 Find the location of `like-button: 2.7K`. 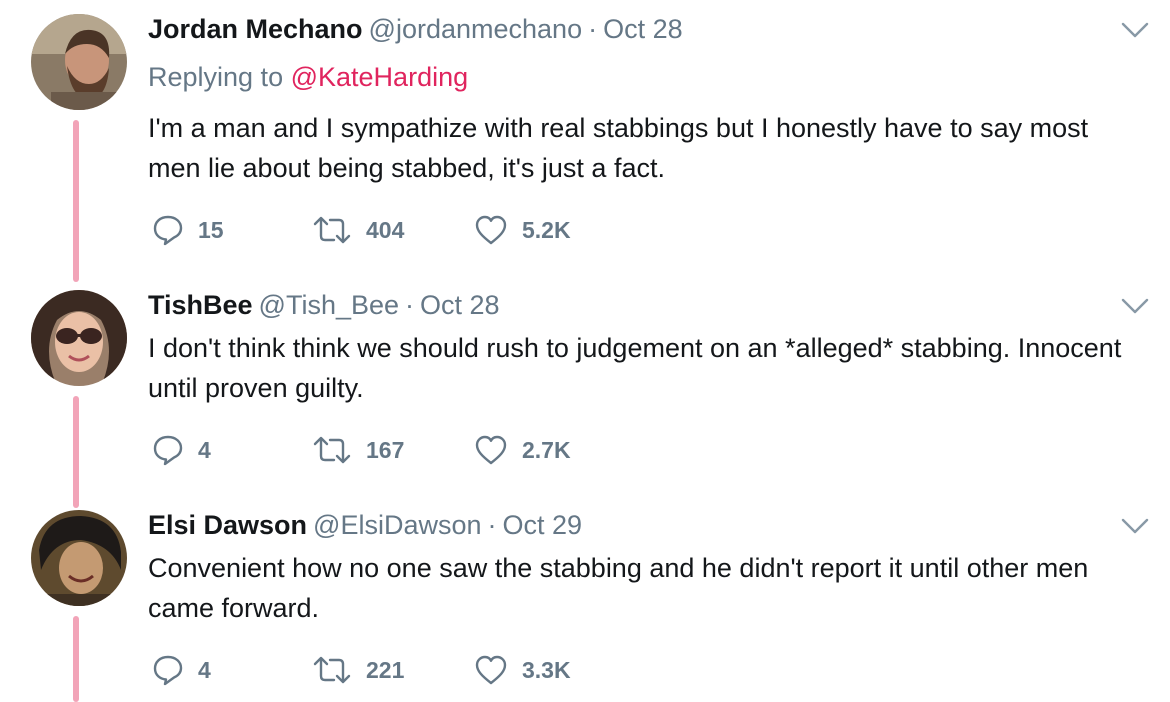

like-button: 2.7K is located at coordinates (522, 450).